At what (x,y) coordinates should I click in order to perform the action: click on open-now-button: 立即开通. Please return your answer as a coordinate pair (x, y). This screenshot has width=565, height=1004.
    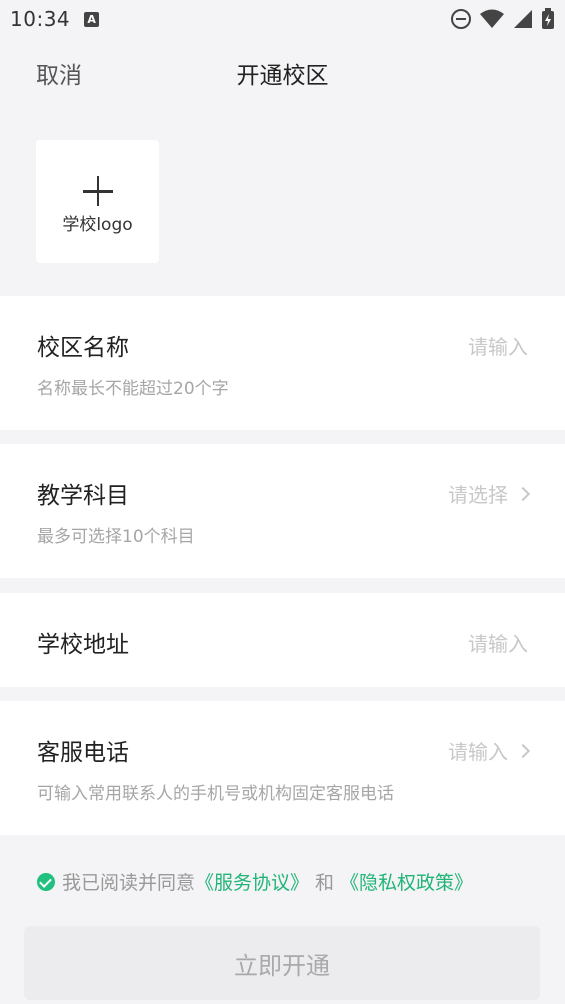
    Looking at the image, I should click on (282, 963).